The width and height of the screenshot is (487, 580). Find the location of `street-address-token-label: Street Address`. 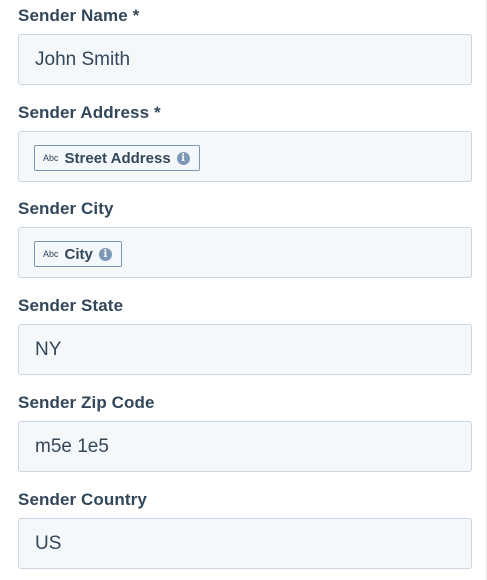

street-address-token-label: Street Address is located at coordinates (117, 158).